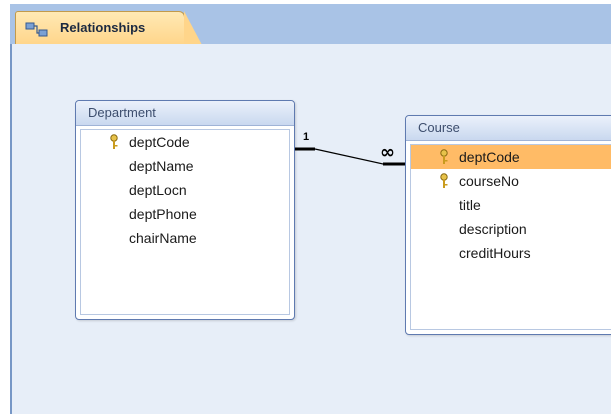 Image resolution: width=611 pixels, height=414 pixels. Describe the element at coordinates (161, 166) in the screenshot. I see `field-name: deptName` at that location.